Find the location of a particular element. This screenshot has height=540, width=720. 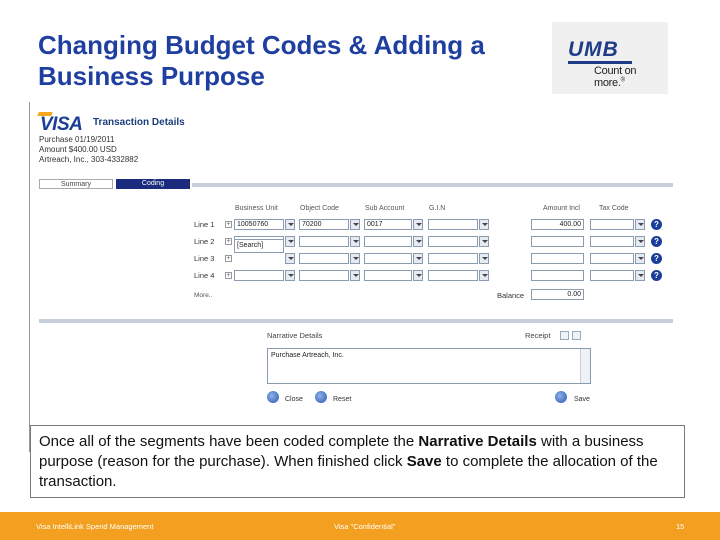

expand-line-3-icon: + is located at coordinates (228, 258).